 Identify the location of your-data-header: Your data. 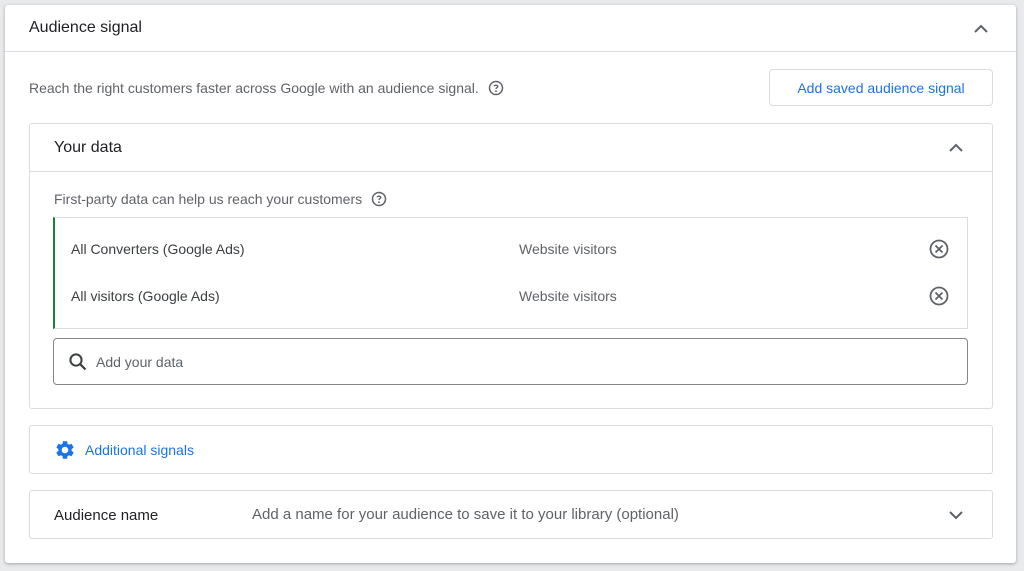
(511, 148).